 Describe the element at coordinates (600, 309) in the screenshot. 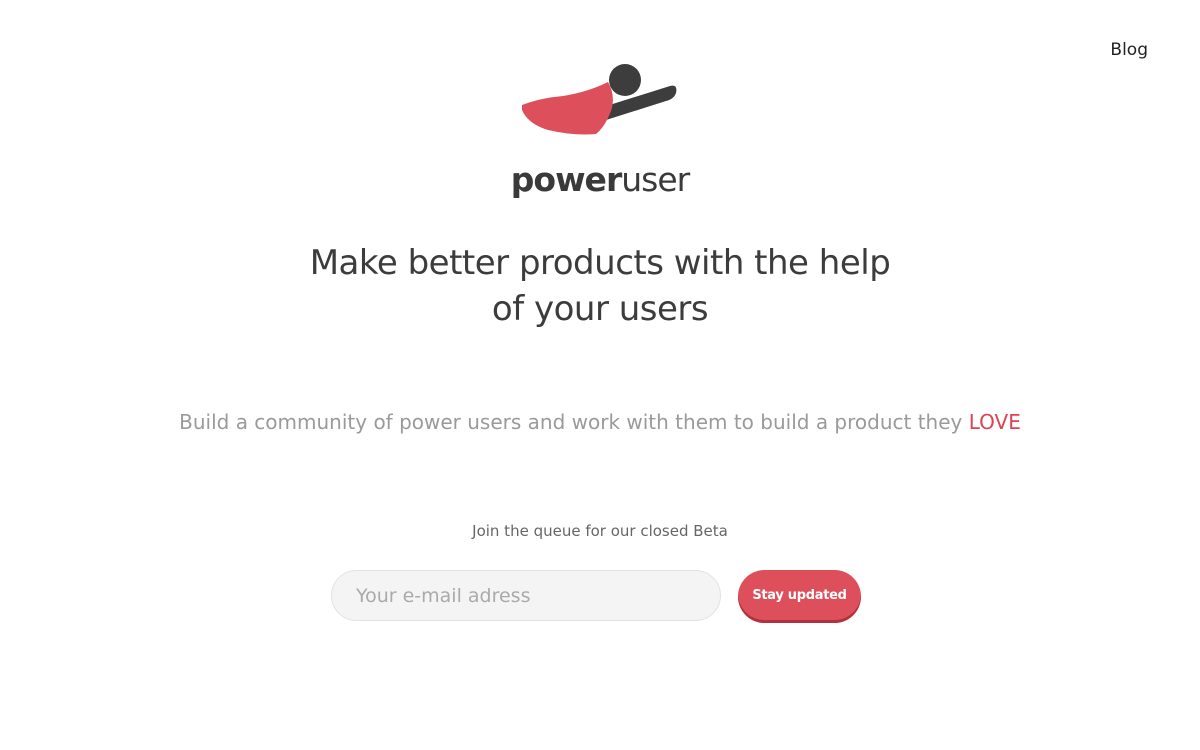

I see `headline-line-2: of your users` at that location.